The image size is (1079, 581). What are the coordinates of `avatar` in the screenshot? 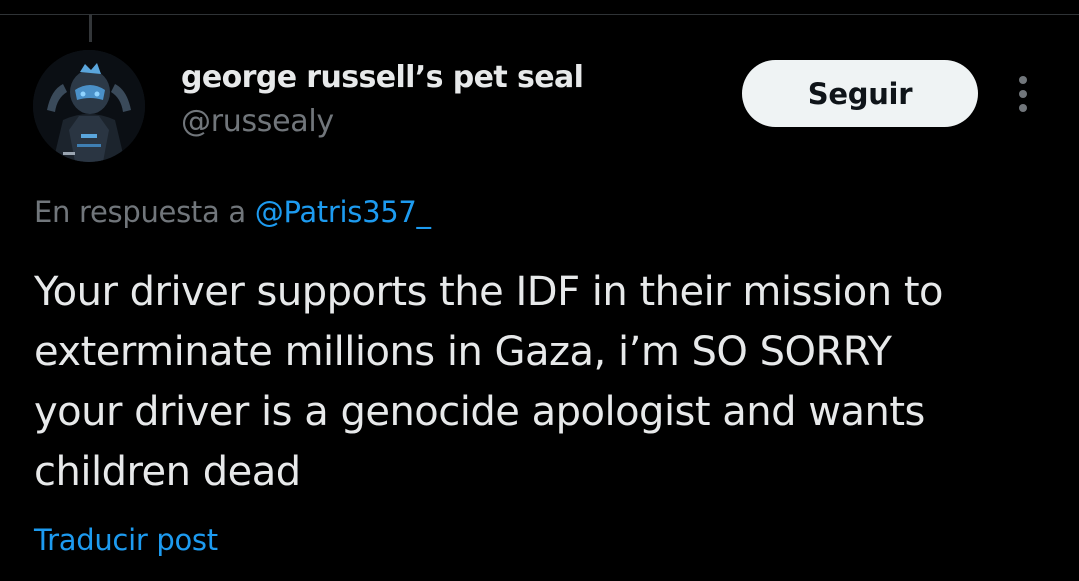 It's located at (89, 106).